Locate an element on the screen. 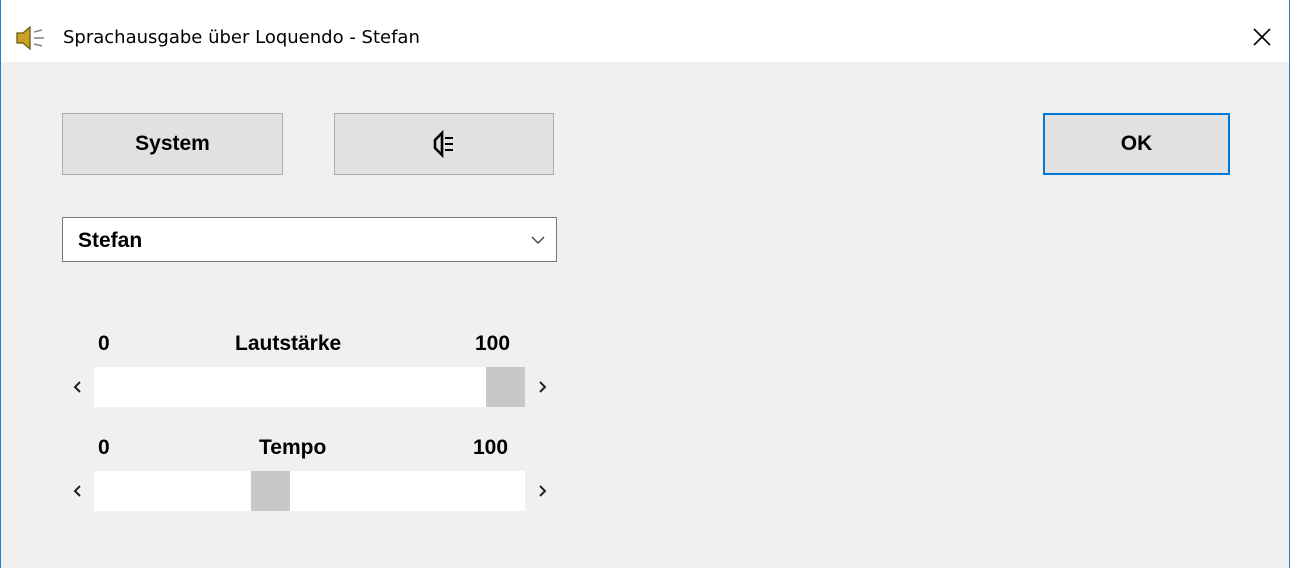 The image size is (1290, 568). close-icon is located at coordinates (1262, 37).